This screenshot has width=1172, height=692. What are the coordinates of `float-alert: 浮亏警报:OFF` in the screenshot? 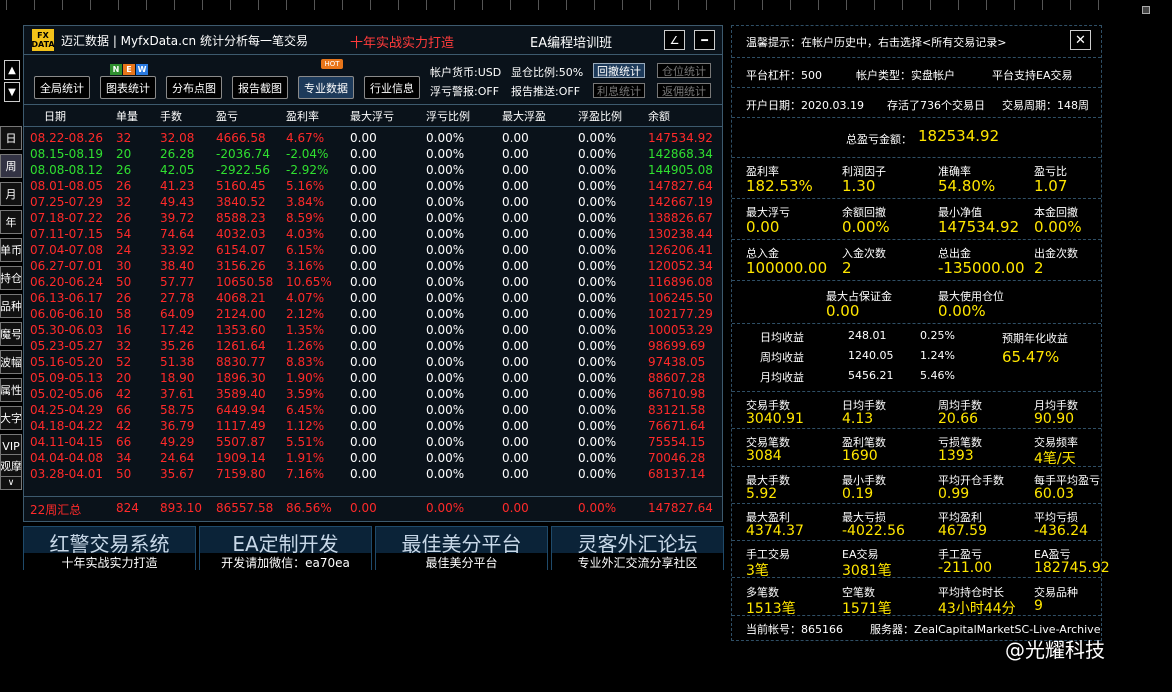 It's located at (464, 91).